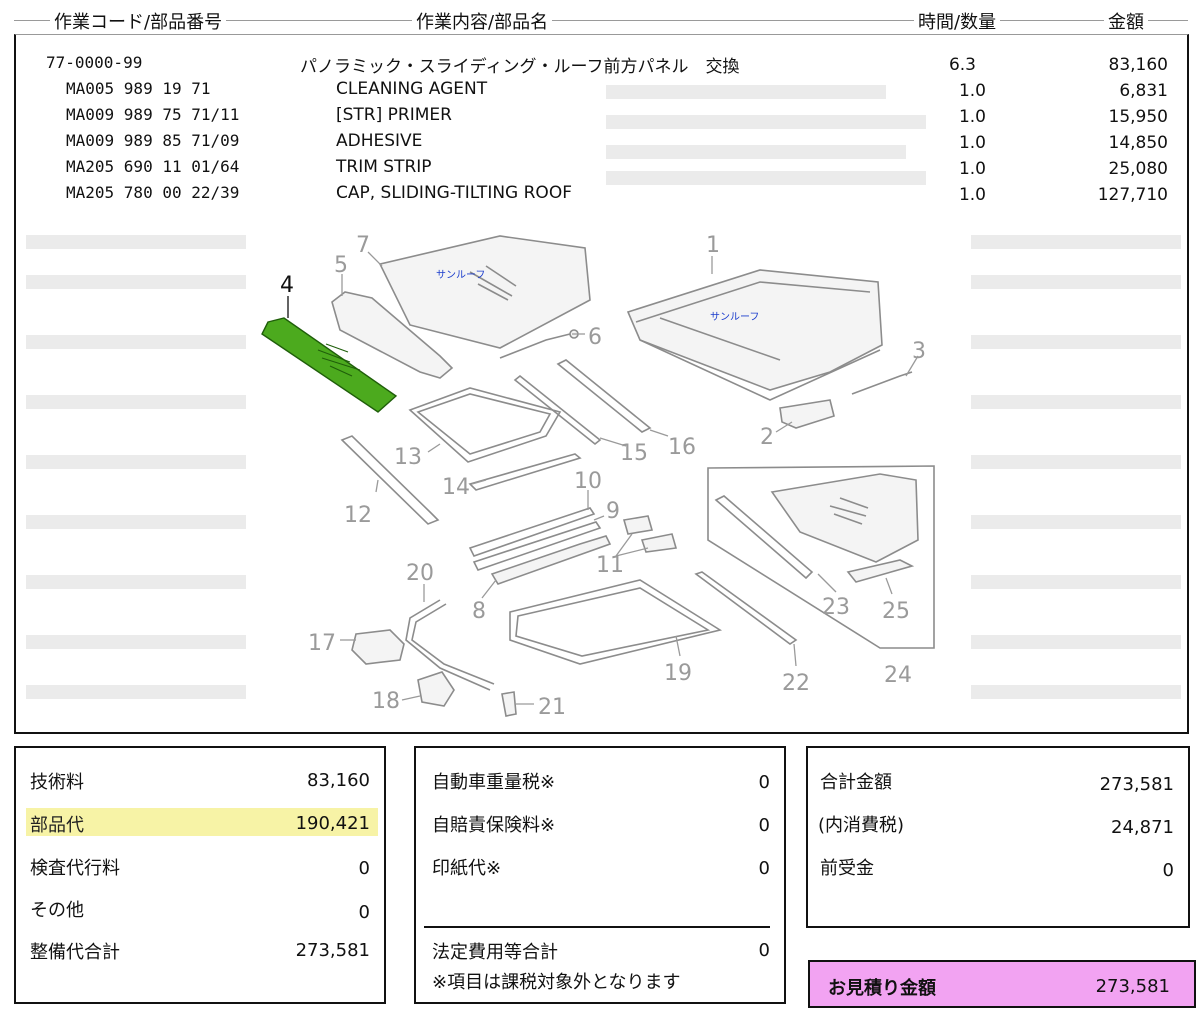  Describe the element at coordinates (595, 337) in the screenshot. I see `callout-6: 6` at that location.